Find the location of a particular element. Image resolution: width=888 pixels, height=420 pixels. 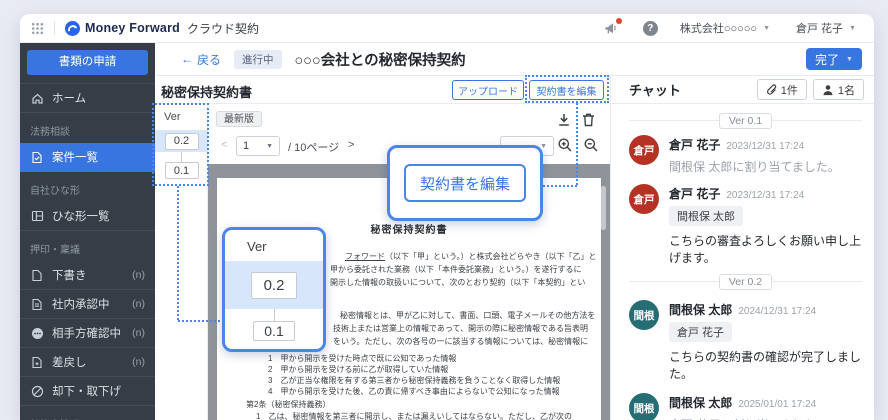

brand-logo-icon is located at coordinates (72, 28).